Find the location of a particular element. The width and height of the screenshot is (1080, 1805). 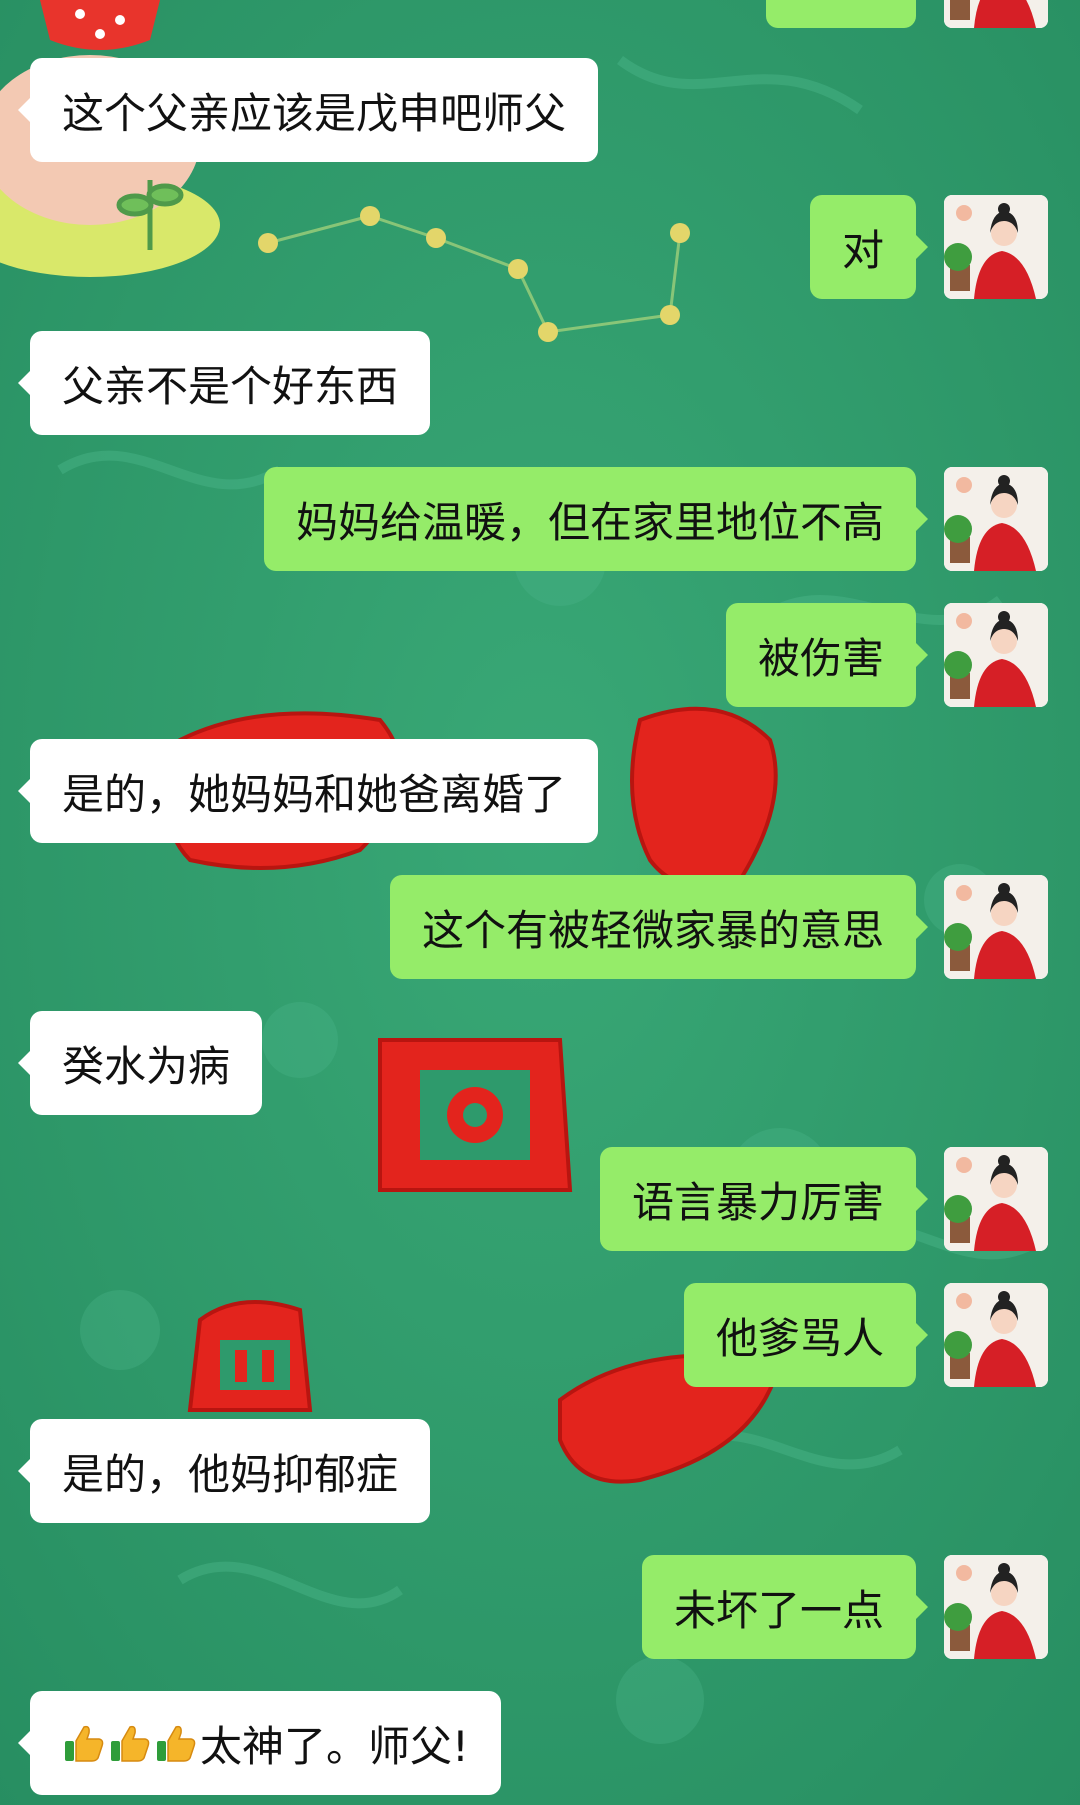

message-bubble-incoming: 癸水为病 is located at coordinates (140, 1063).